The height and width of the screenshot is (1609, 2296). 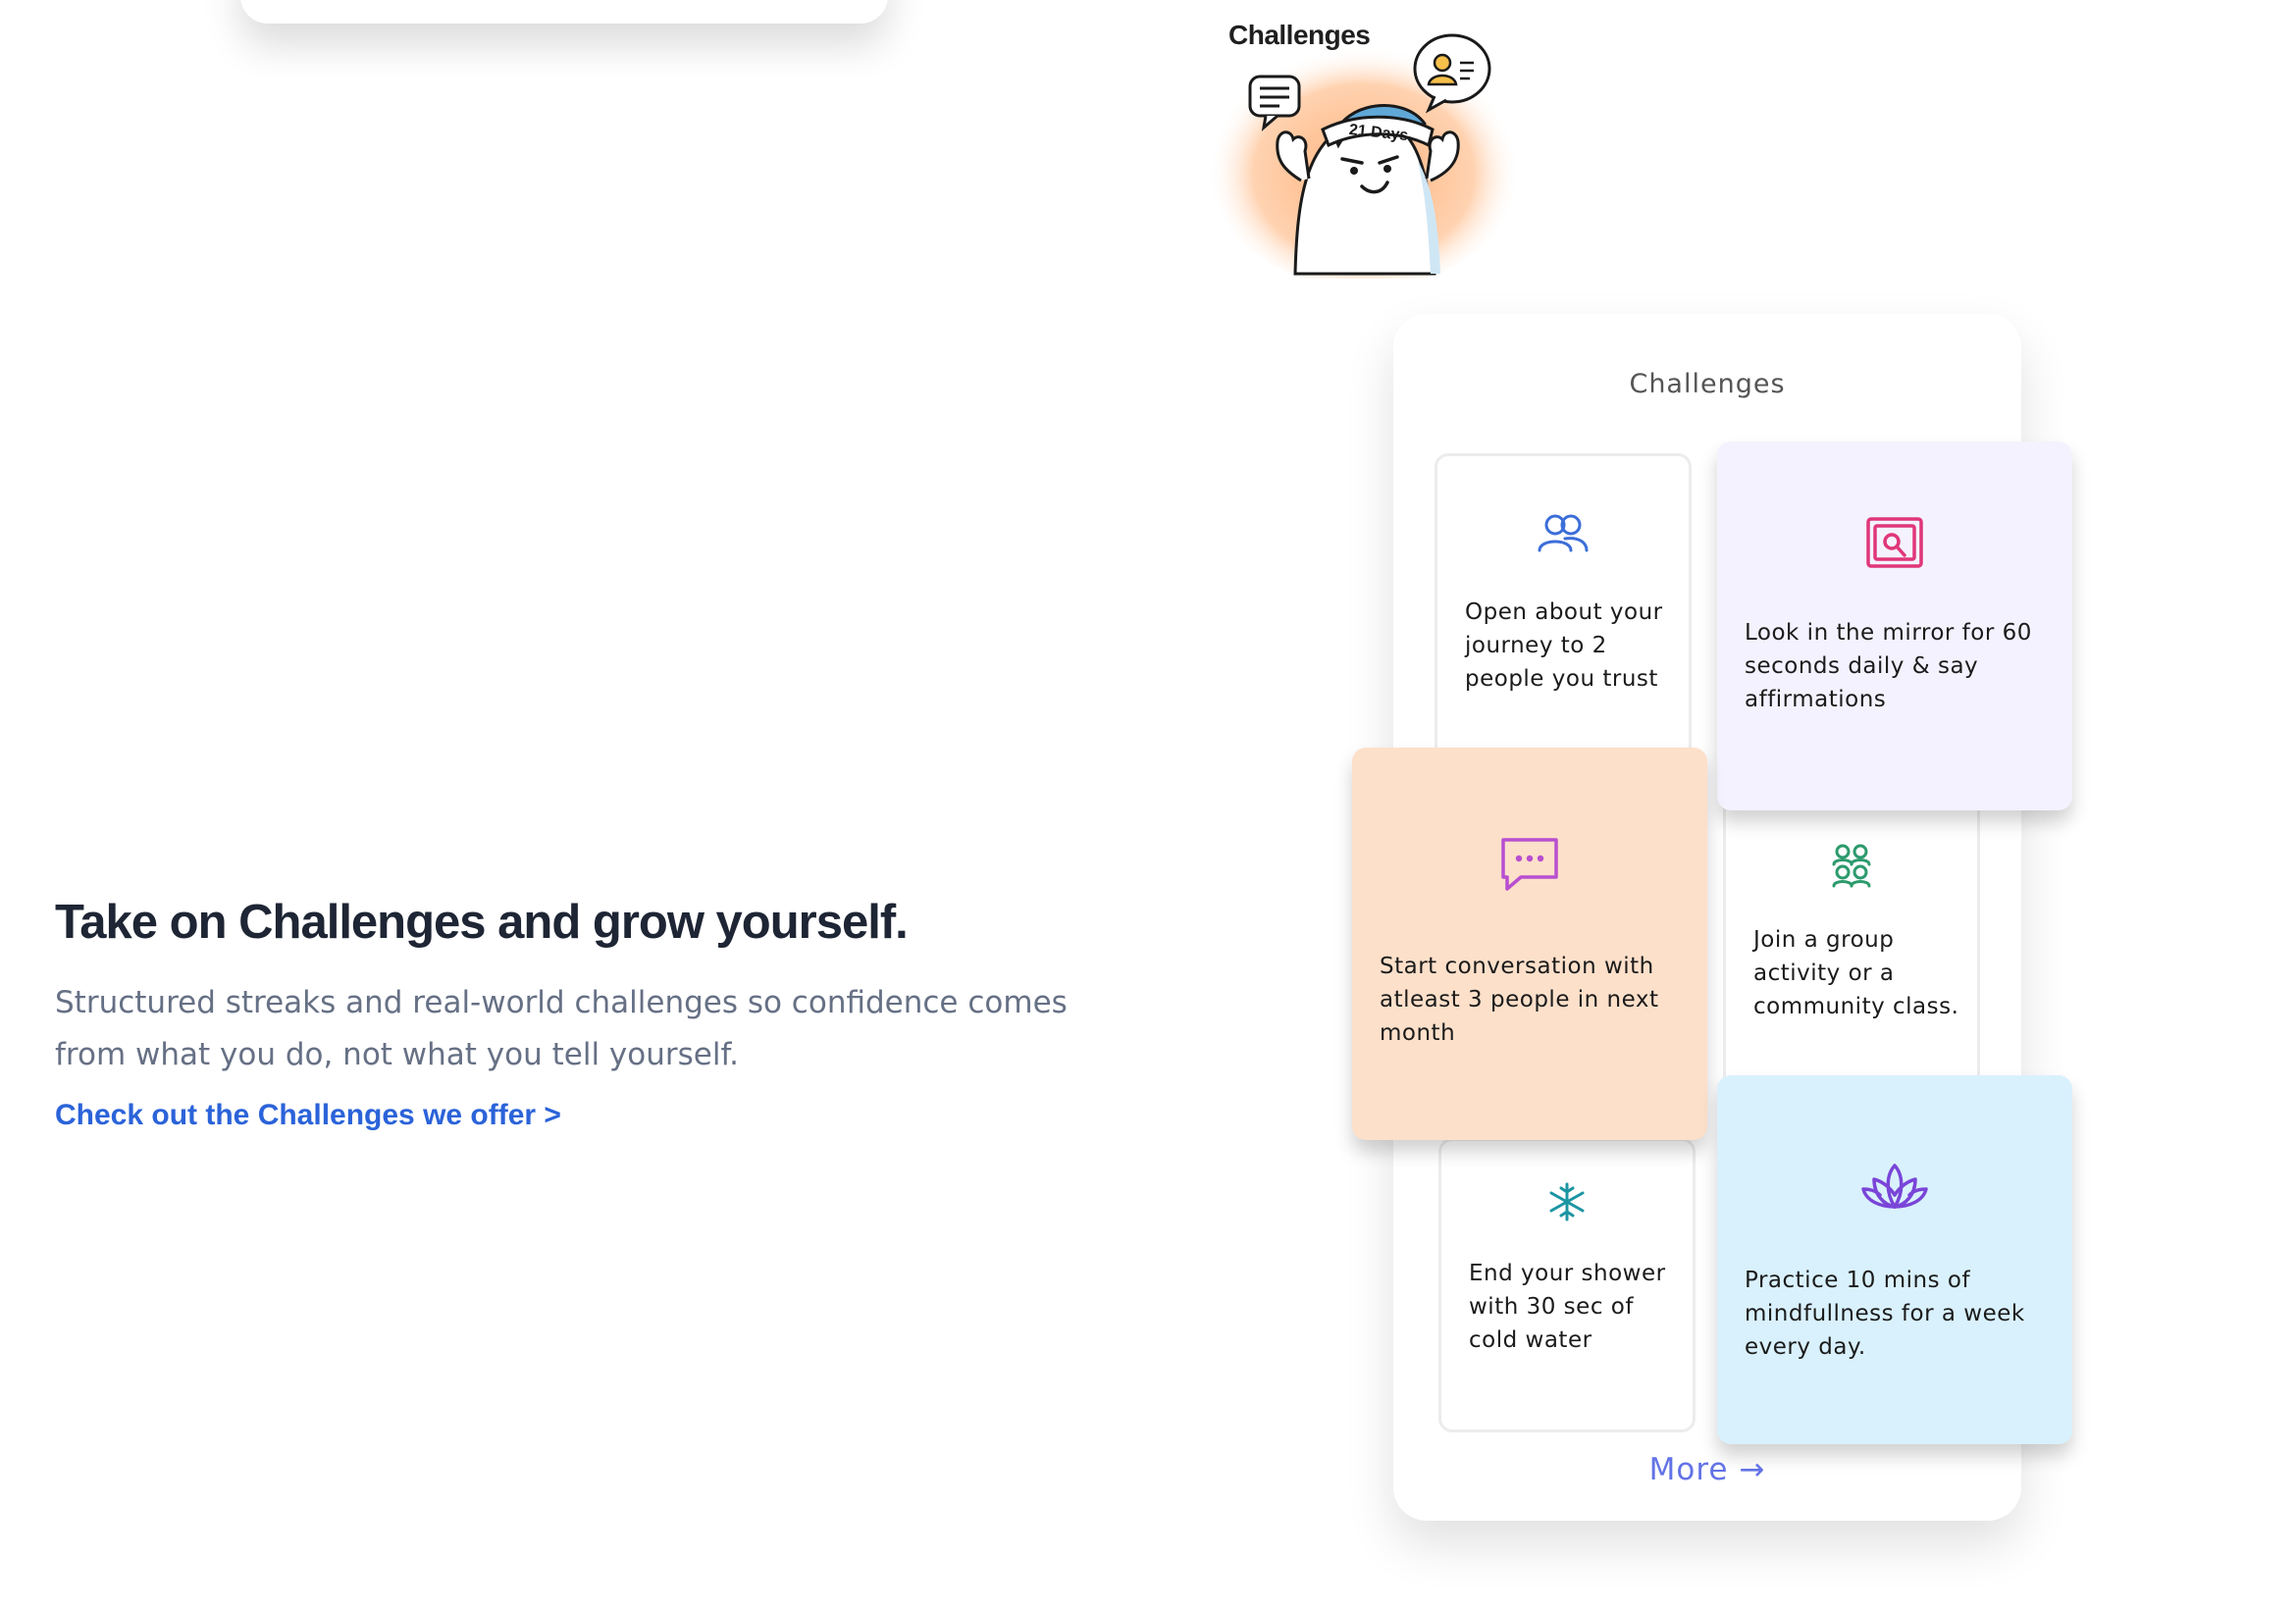 I want to click on snowflake-icon, so click(x=1567, y=1201).